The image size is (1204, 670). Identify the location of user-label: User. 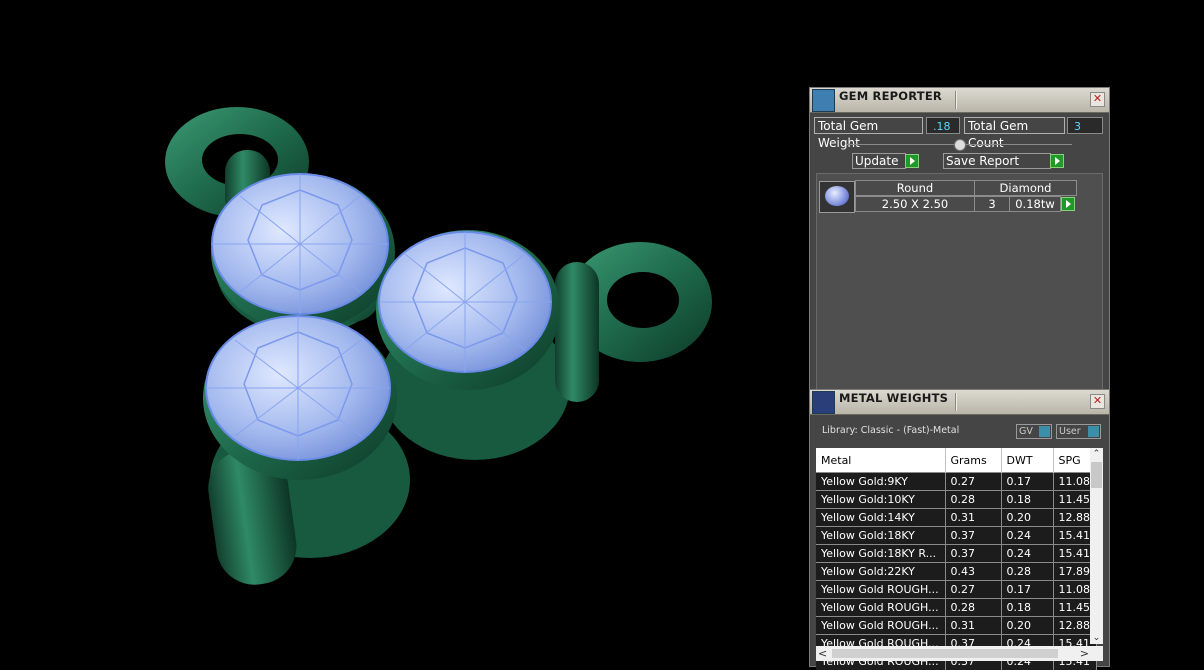
(1070, 431).